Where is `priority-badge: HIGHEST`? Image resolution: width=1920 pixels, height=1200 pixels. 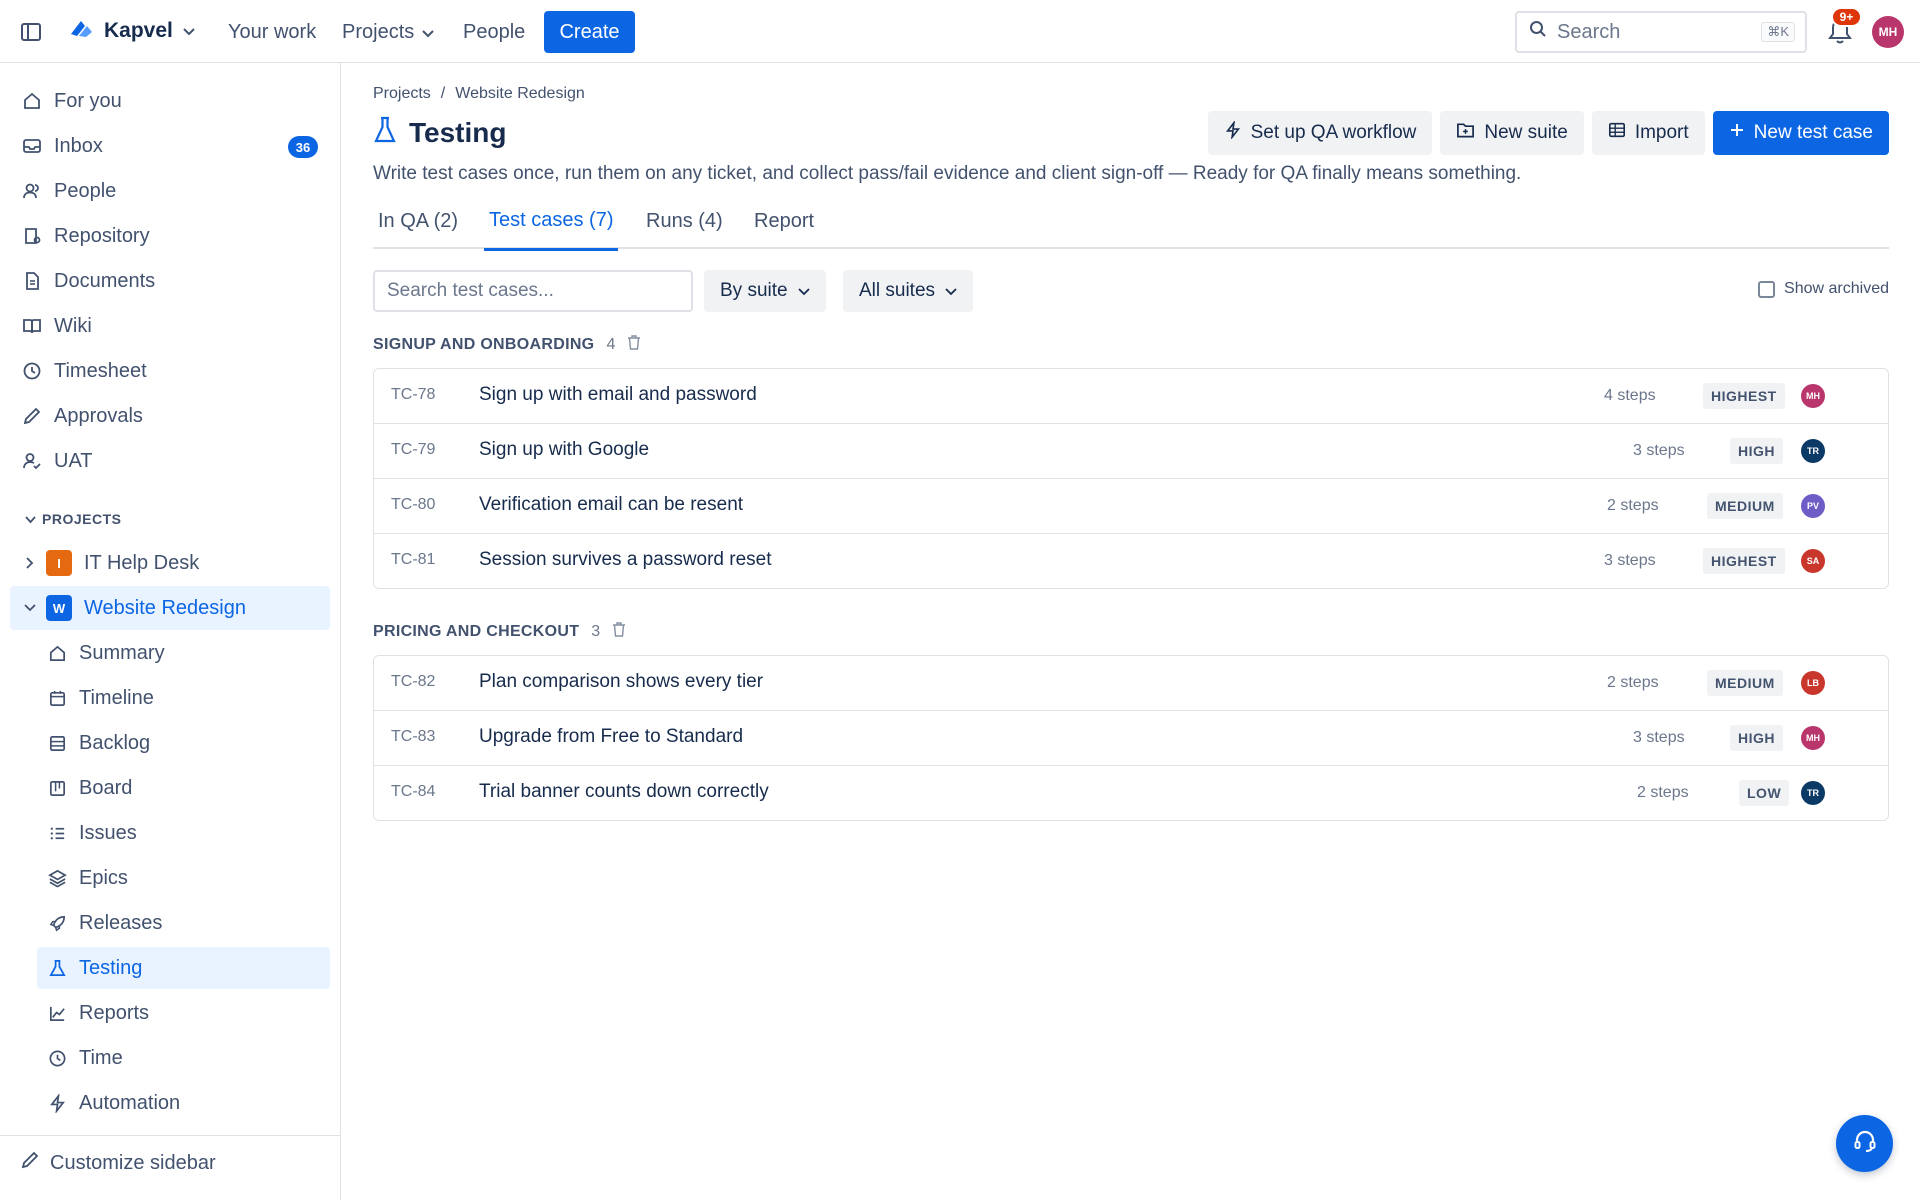 priority-badge: HIGHEST is located at coordinates (1744, 561).